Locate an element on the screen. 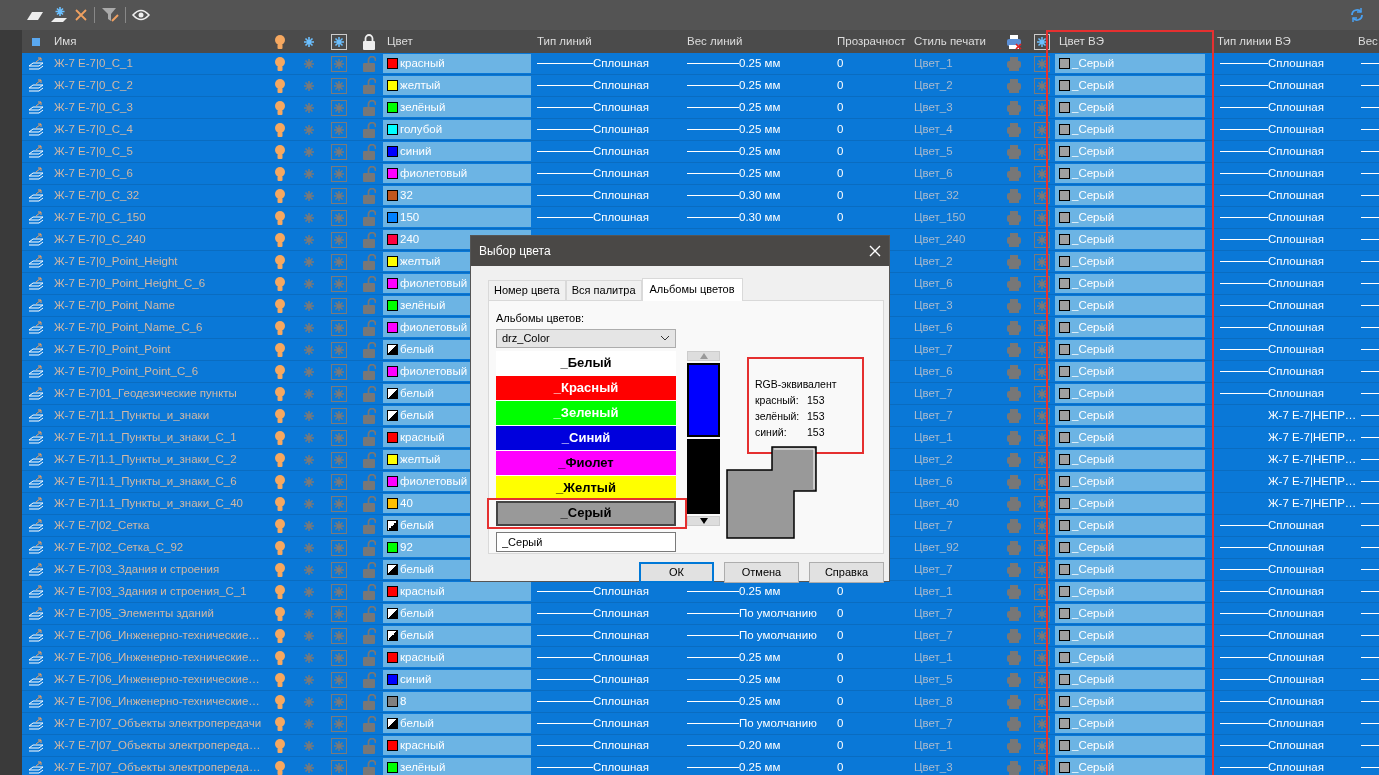 The height and width of the screenshot is (775, 1379). new-layer-icon is located at coordinates (35, 15).